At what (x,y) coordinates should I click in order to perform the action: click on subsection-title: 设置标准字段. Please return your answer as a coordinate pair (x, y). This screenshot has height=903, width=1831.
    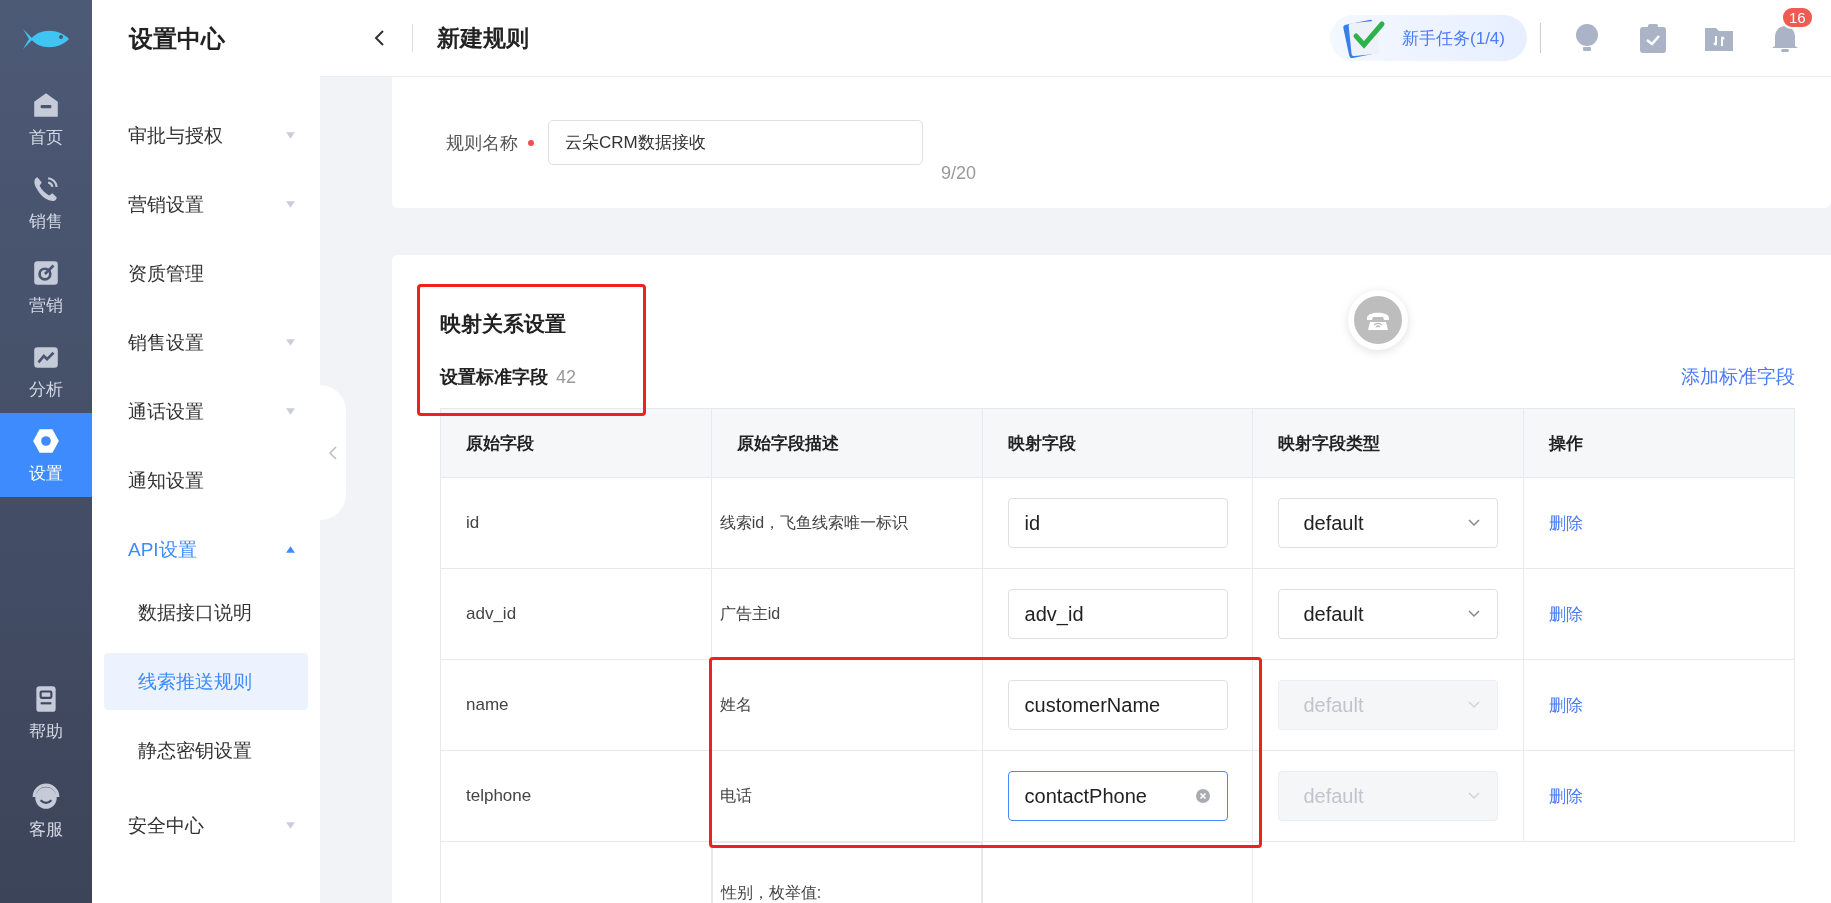
    Looking at the image, I should click on (494, 377).